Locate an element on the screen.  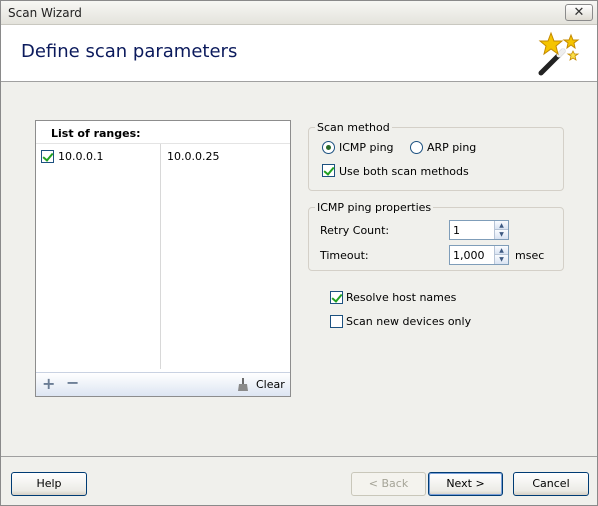
column-divider is located at coordinates (160, 256).